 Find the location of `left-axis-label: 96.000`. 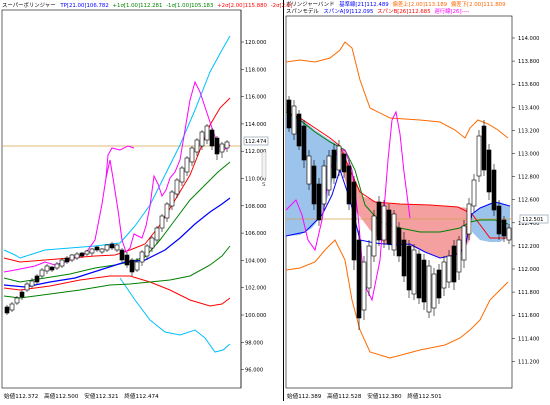

left-axis-label: 96.000 is located at coordinates (254, 371).